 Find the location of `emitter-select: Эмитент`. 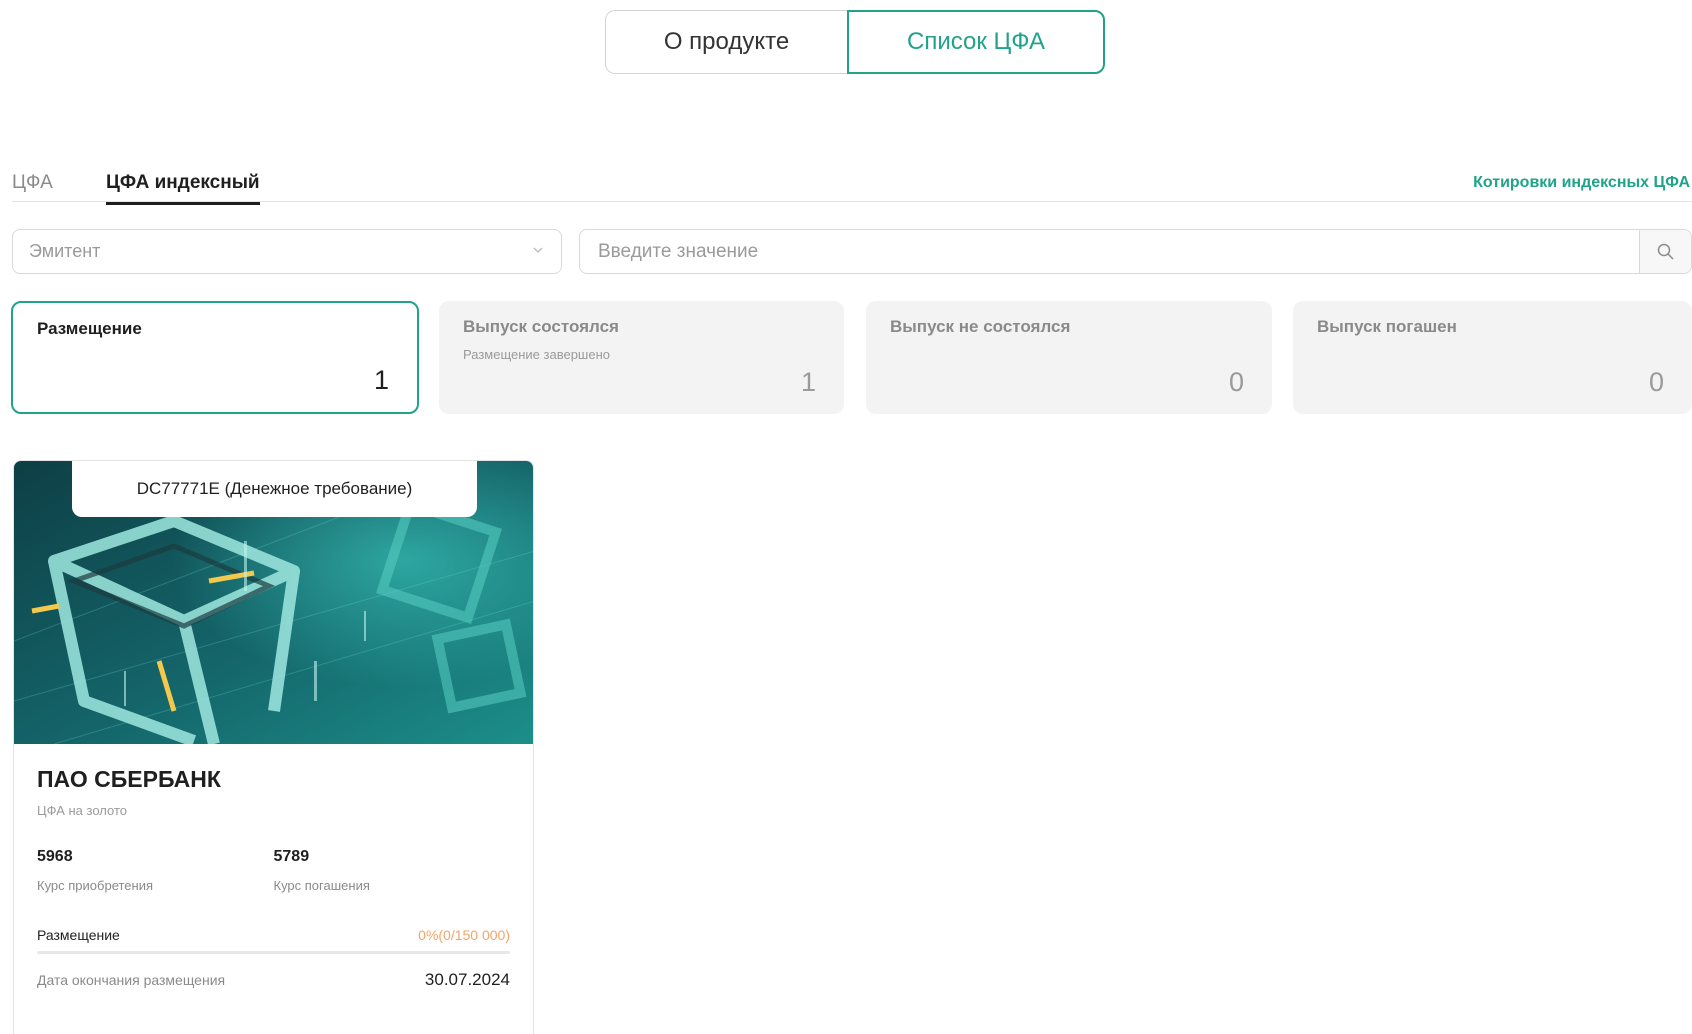

emitter-select: Эмитент is located at coordinates (287, 251).